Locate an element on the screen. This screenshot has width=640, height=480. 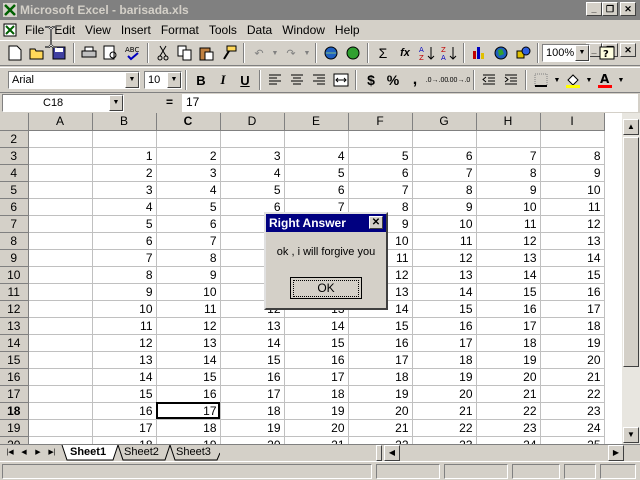
column-header-e: E is located at coordinates (316, 122).